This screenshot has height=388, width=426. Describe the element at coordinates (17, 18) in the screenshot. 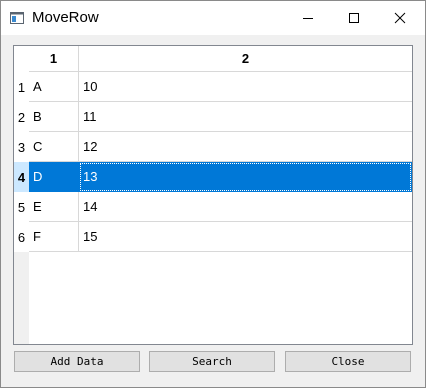

I see `window-icon` at that location.